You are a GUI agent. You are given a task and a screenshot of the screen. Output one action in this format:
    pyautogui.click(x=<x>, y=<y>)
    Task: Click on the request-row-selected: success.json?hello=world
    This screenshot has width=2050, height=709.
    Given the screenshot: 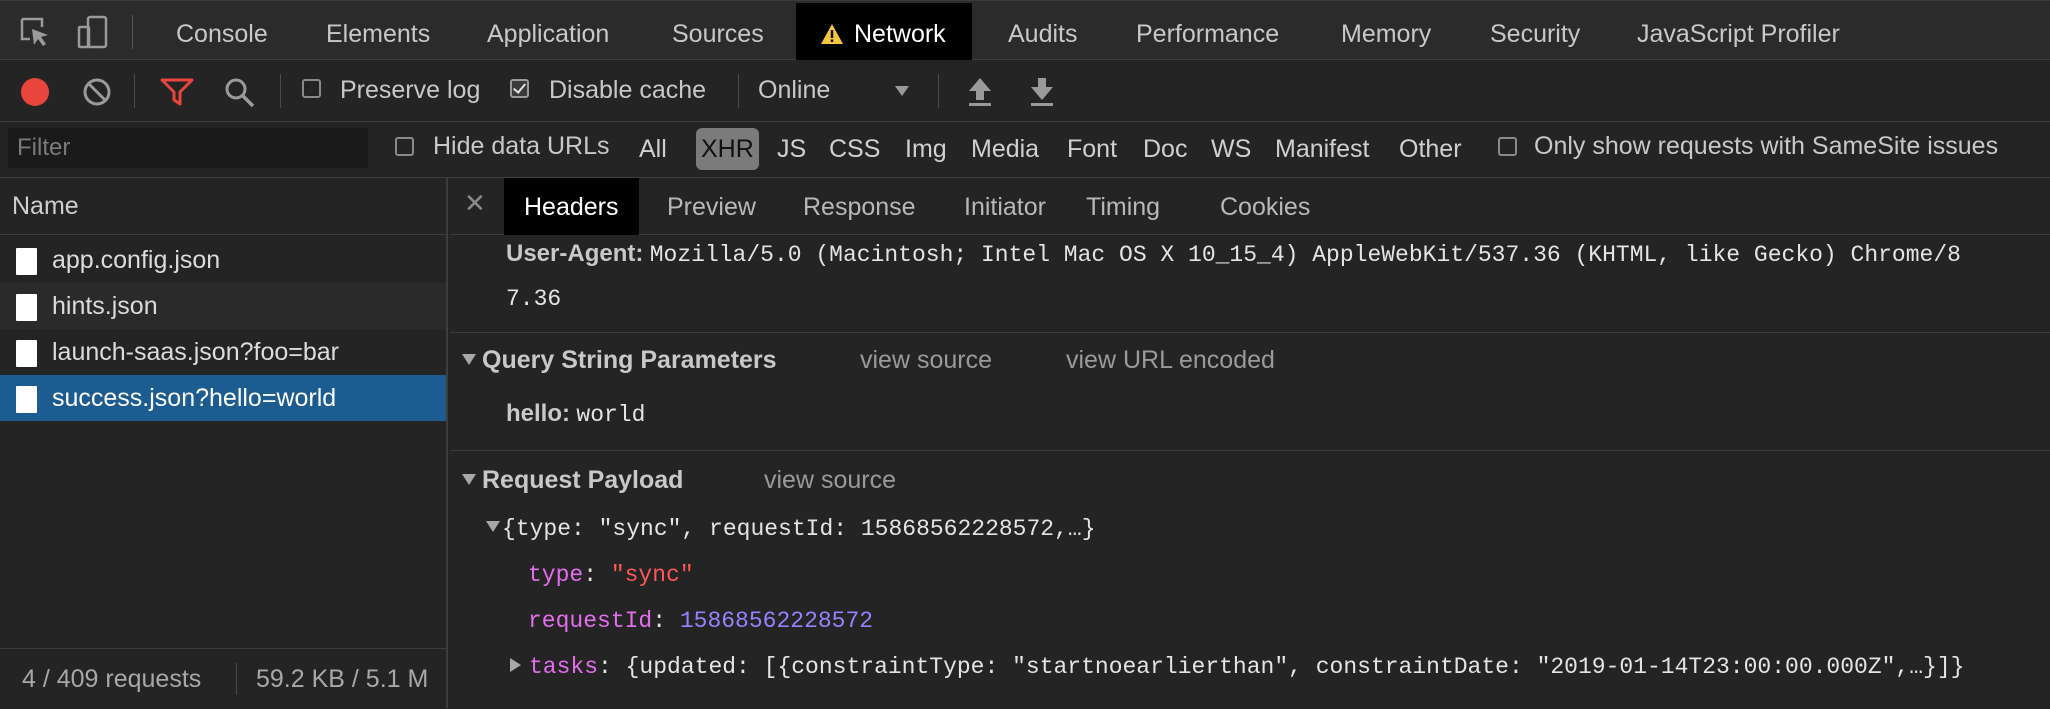 What is the action you would take?
    pyautogui.click(x=223, y=398)
    